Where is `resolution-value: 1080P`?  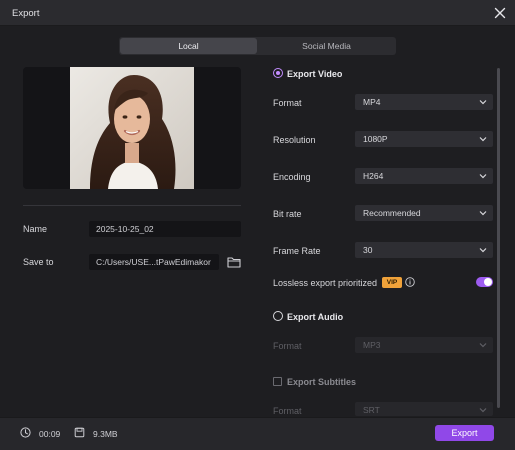
resolution-value: 1080P is located at coordinates (375, 139).